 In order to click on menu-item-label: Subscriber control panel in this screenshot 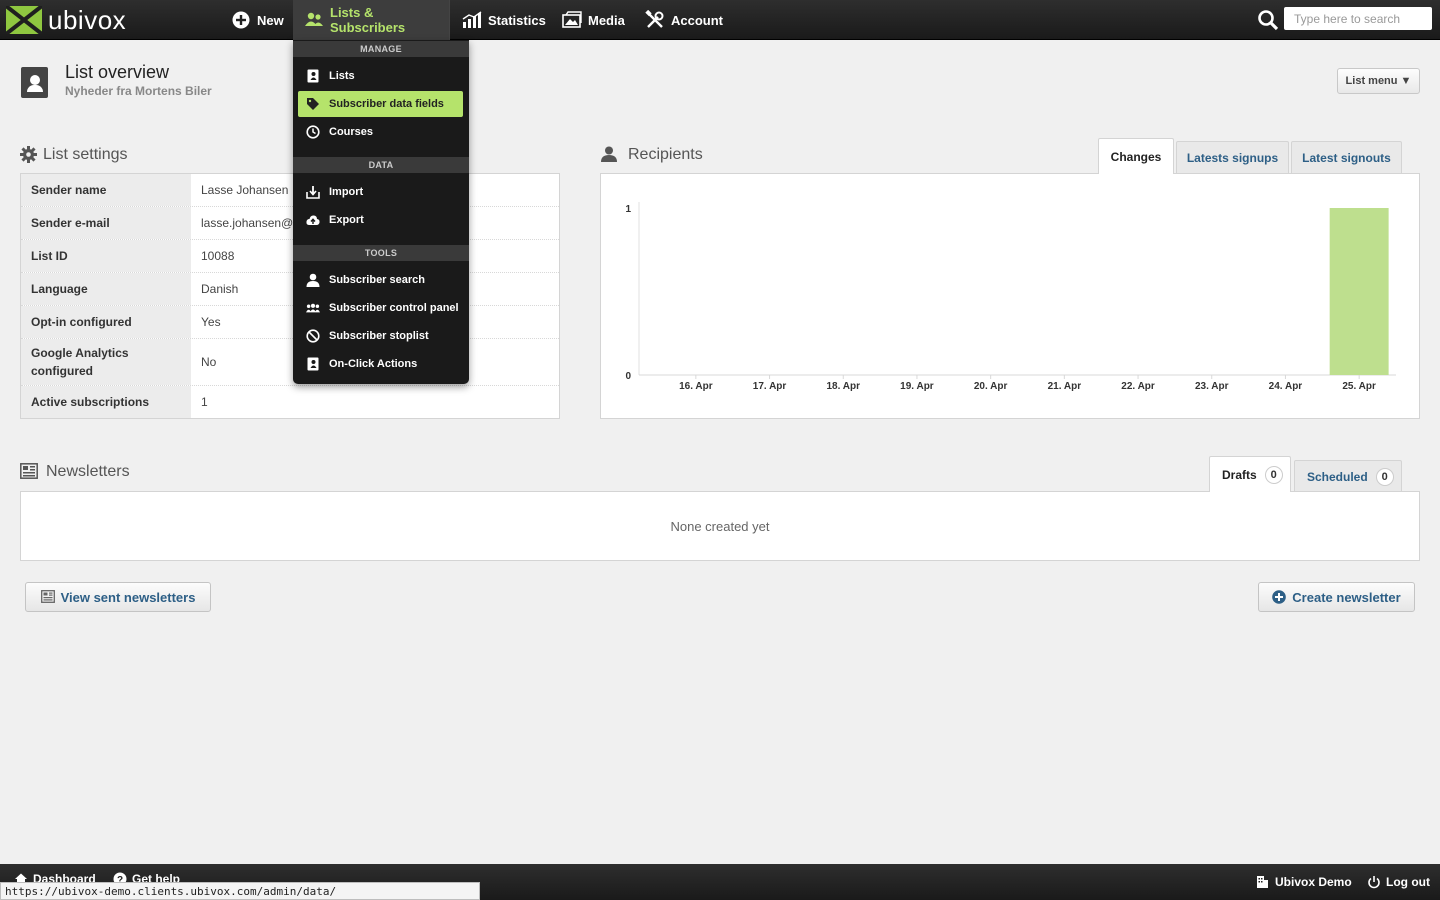, I will do `click(394, 308)`.